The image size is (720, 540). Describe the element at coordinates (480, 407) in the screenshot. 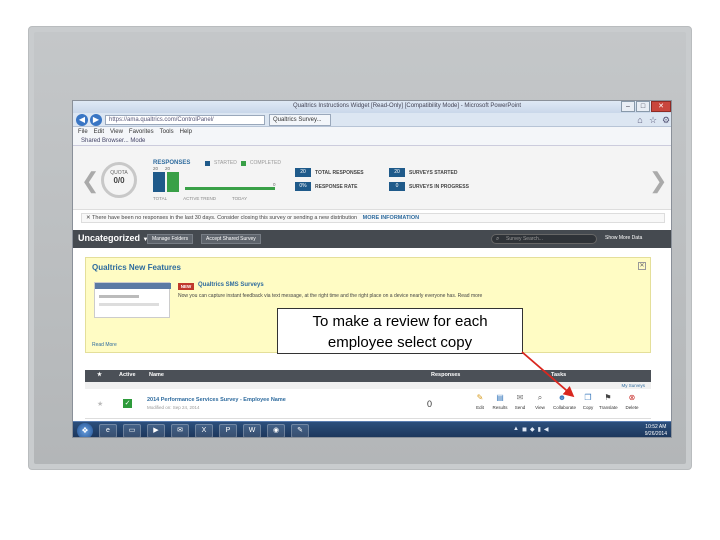

I see `edit-label: Edit` at that location.